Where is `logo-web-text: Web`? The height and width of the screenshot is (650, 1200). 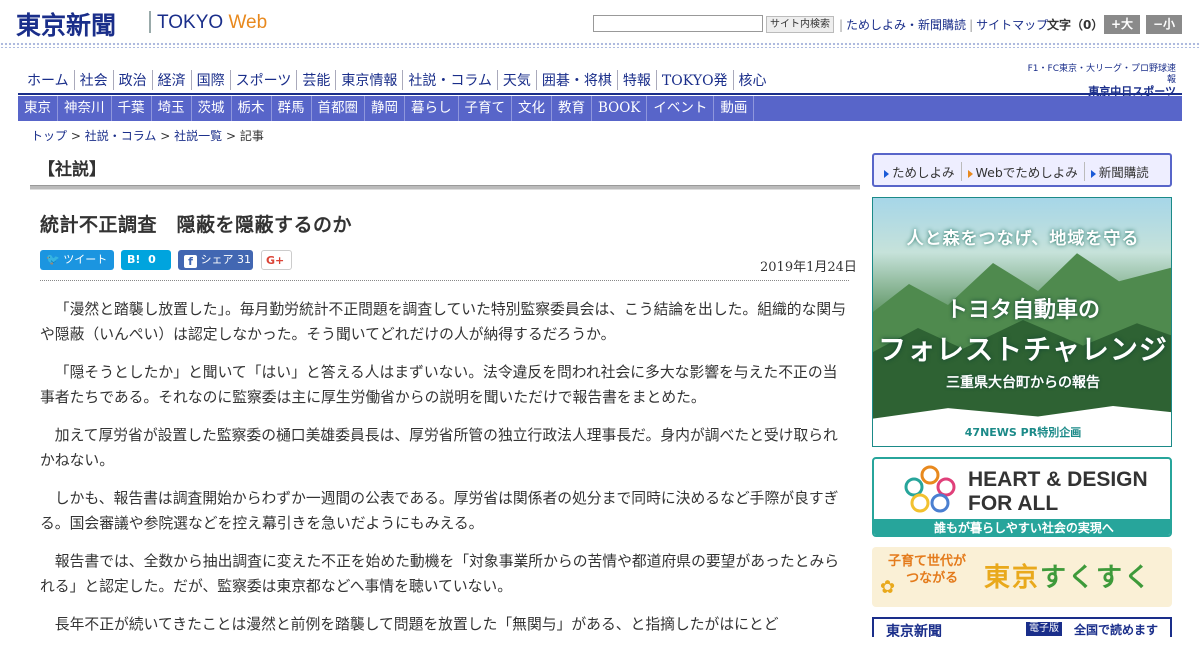 logo-web-text: Web is located at coordinates (248, 22).